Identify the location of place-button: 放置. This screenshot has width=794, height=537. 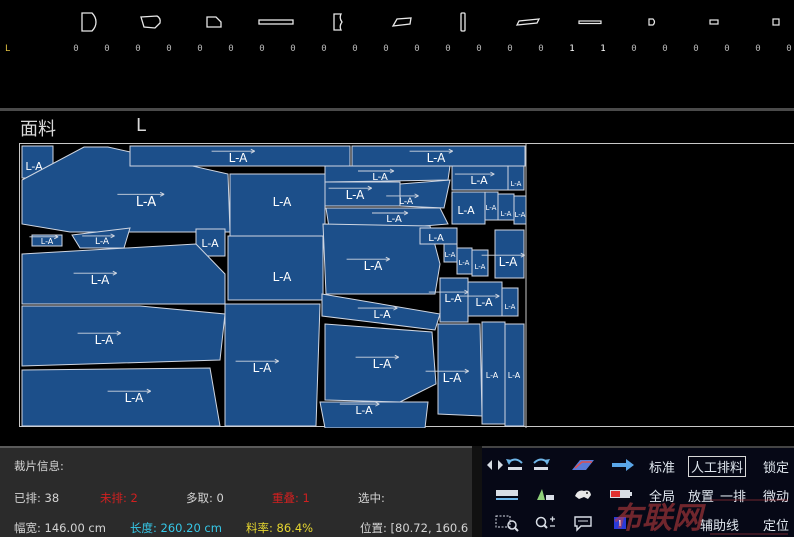
(701, 495).